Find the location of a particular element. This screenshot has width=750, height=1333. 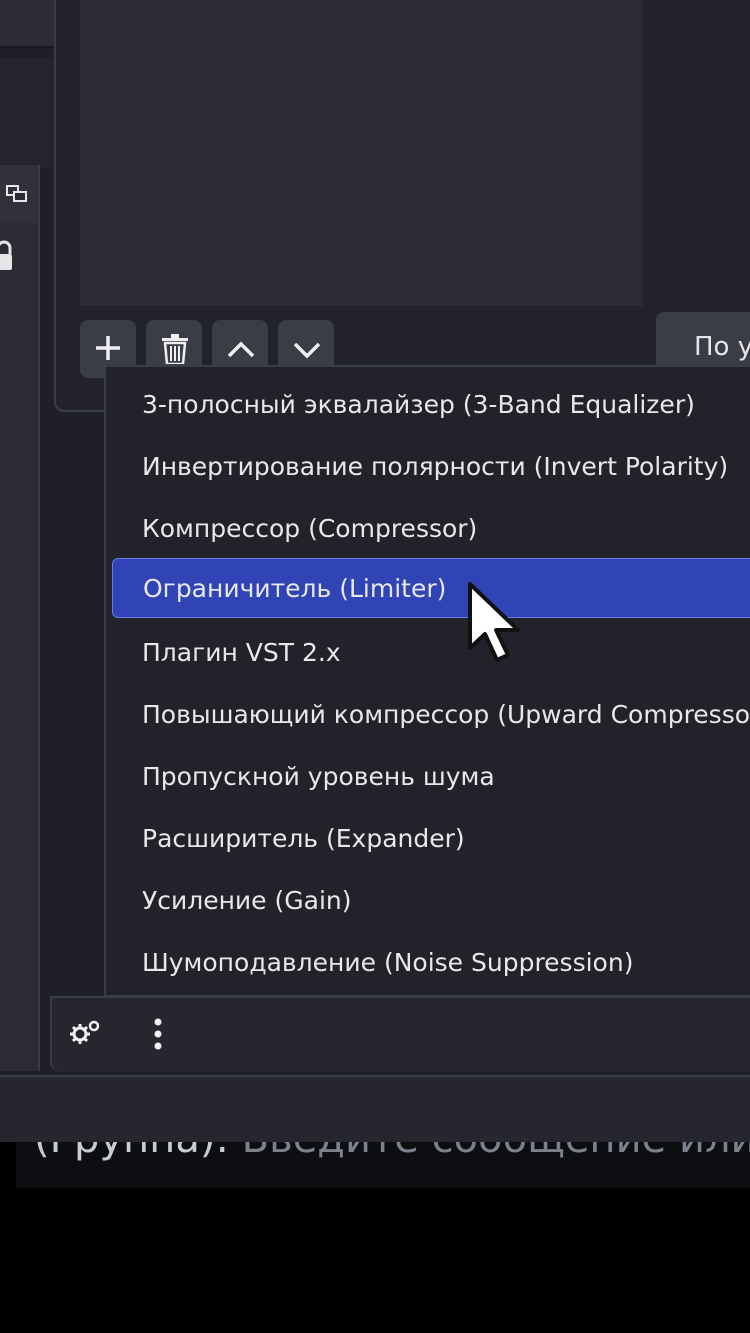

menu-item-3-band-equalizer: 3-полосный эквалайзер (3-Band Equalizer) is located at coordinates (431, 405).